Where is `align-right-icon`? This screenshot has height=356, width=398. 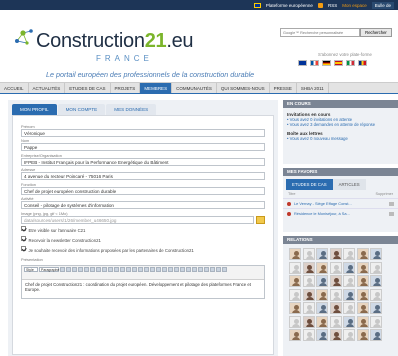 align-right-icon is located at coordinates (122, 269).